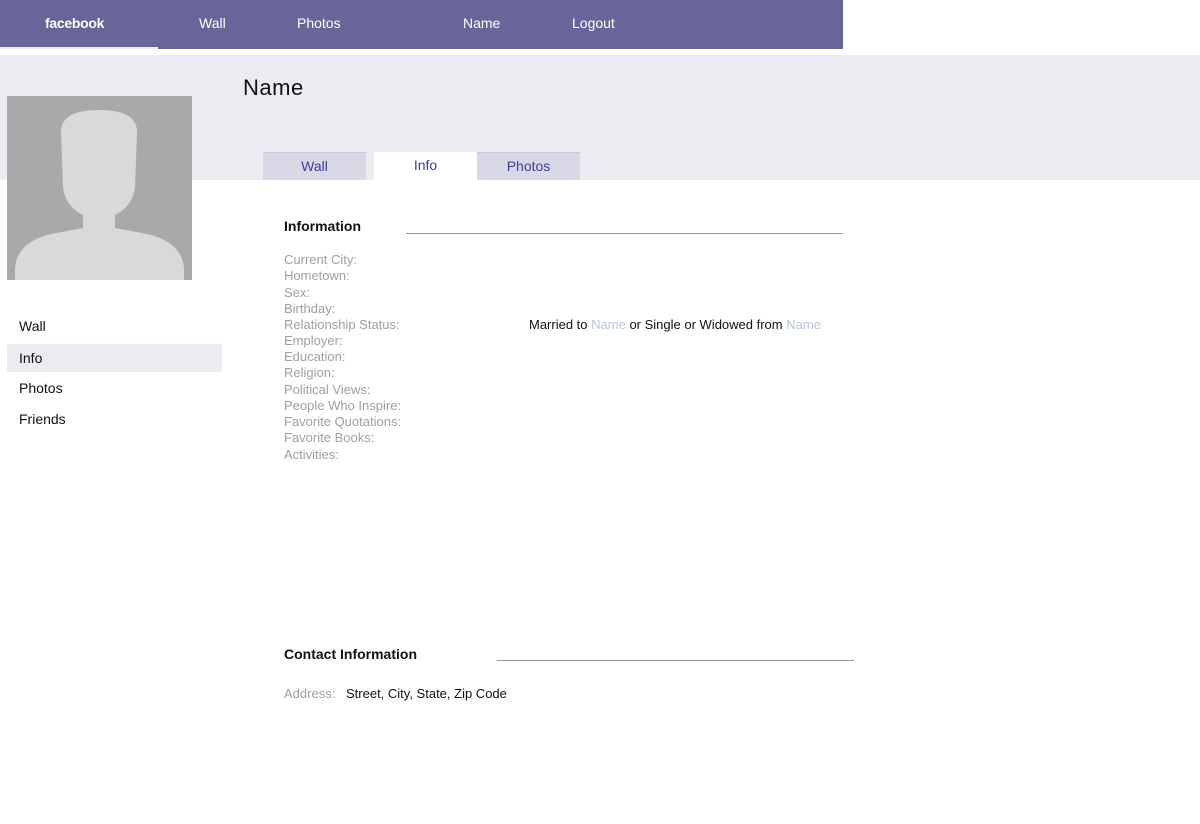  What do you see at coordinates (114, 358) in the screenshot?
I see `sidebar-item-info: Info` at bounding box center [114, 358].